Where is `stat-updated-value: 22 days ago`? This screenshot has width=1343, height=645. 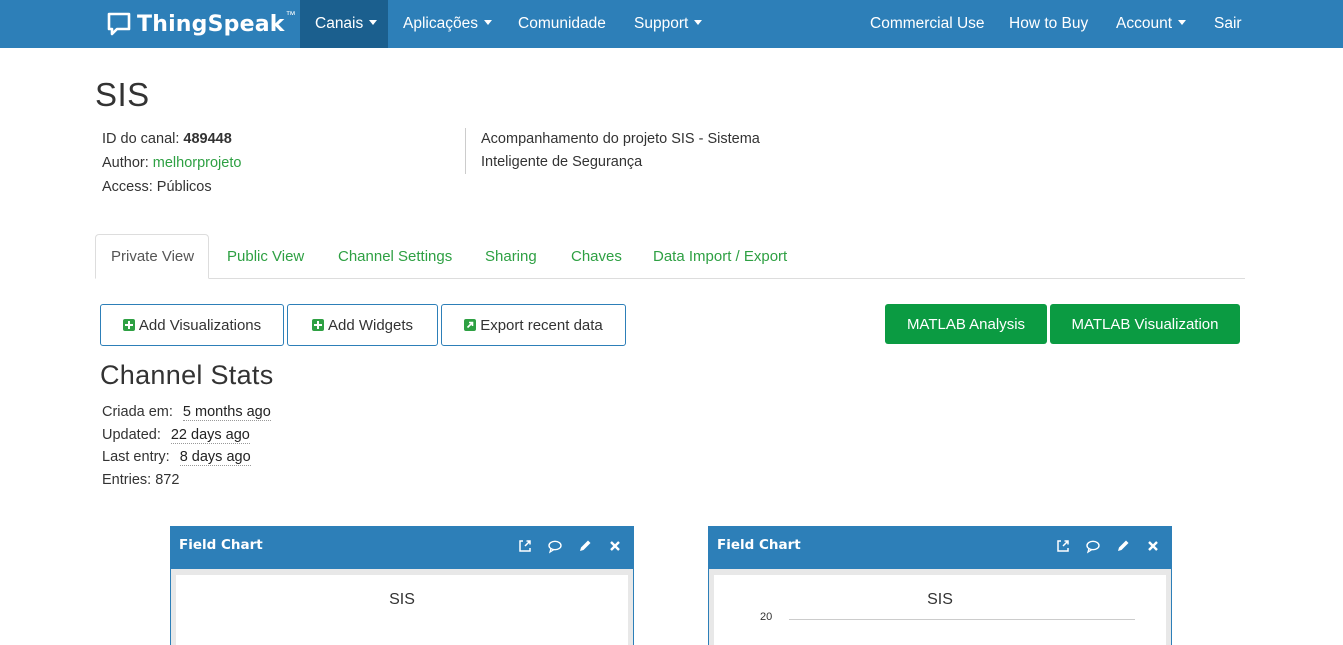 stat-updated-value: 22 days ago is located at coordinates (210, 435).